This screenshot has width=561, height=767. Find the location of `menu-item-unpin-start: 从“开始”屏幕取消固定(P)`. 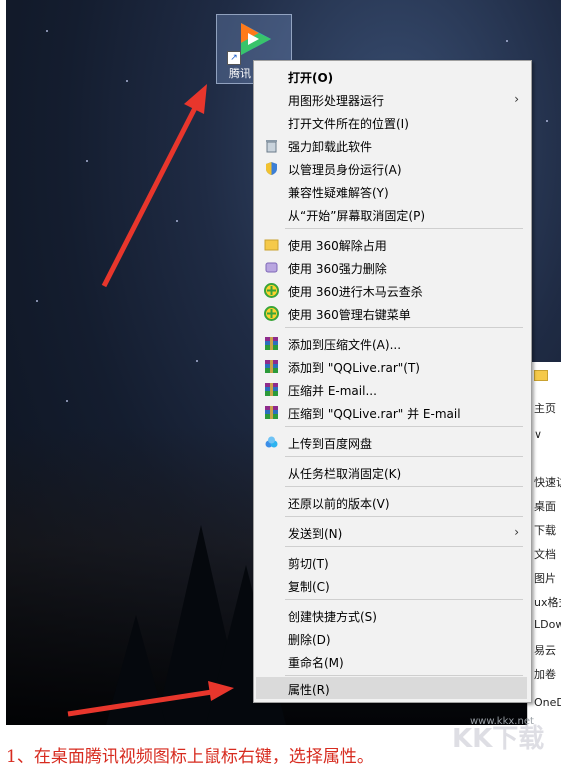

menu-item-unpin-start: 从“开始”屏幕取消固定(P) is located at coordinates (391, 214).